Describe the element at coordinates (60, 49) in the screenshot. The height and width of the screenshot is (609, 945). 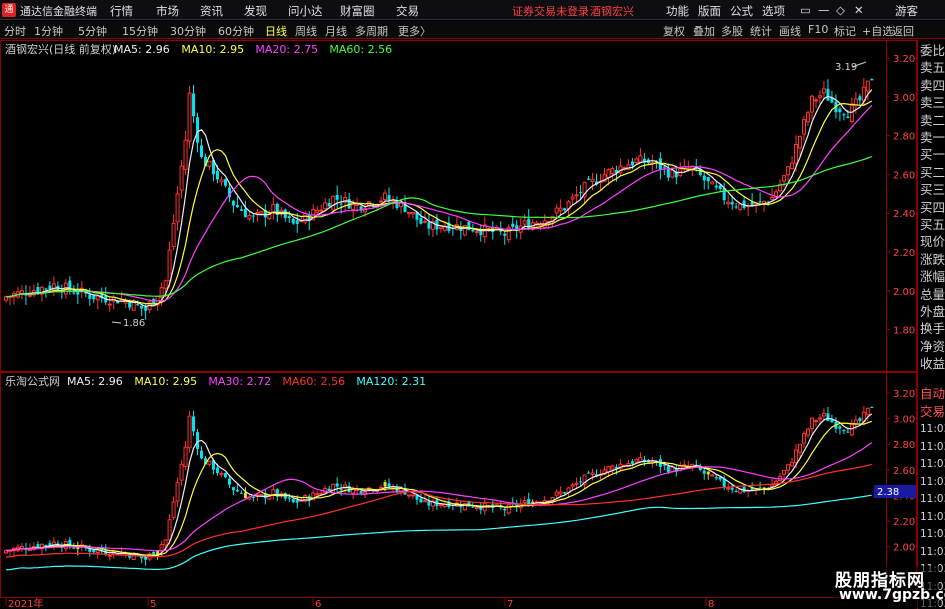
I see `main-legend-title: 酒钢宏兴(日线 前复权)` at that location.